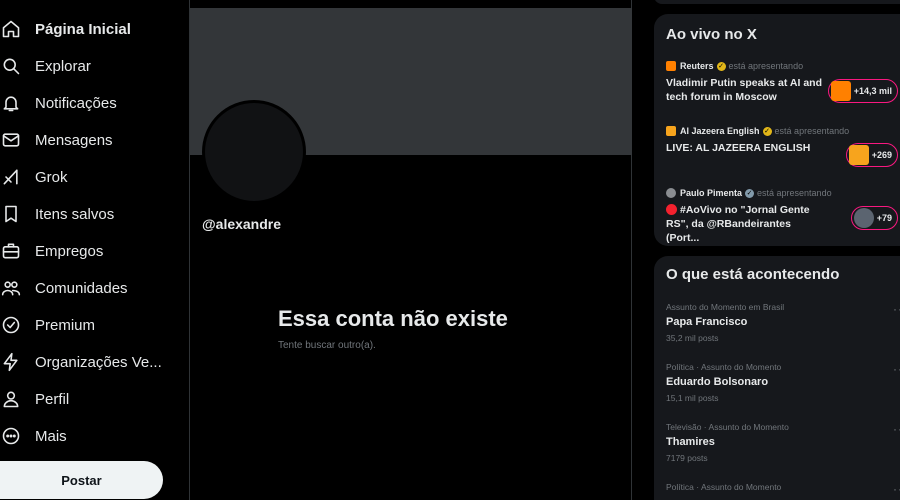 The width and height of the screenshot is (900, 500). I want to click on live-listener-count: +79, so click(884, 218).